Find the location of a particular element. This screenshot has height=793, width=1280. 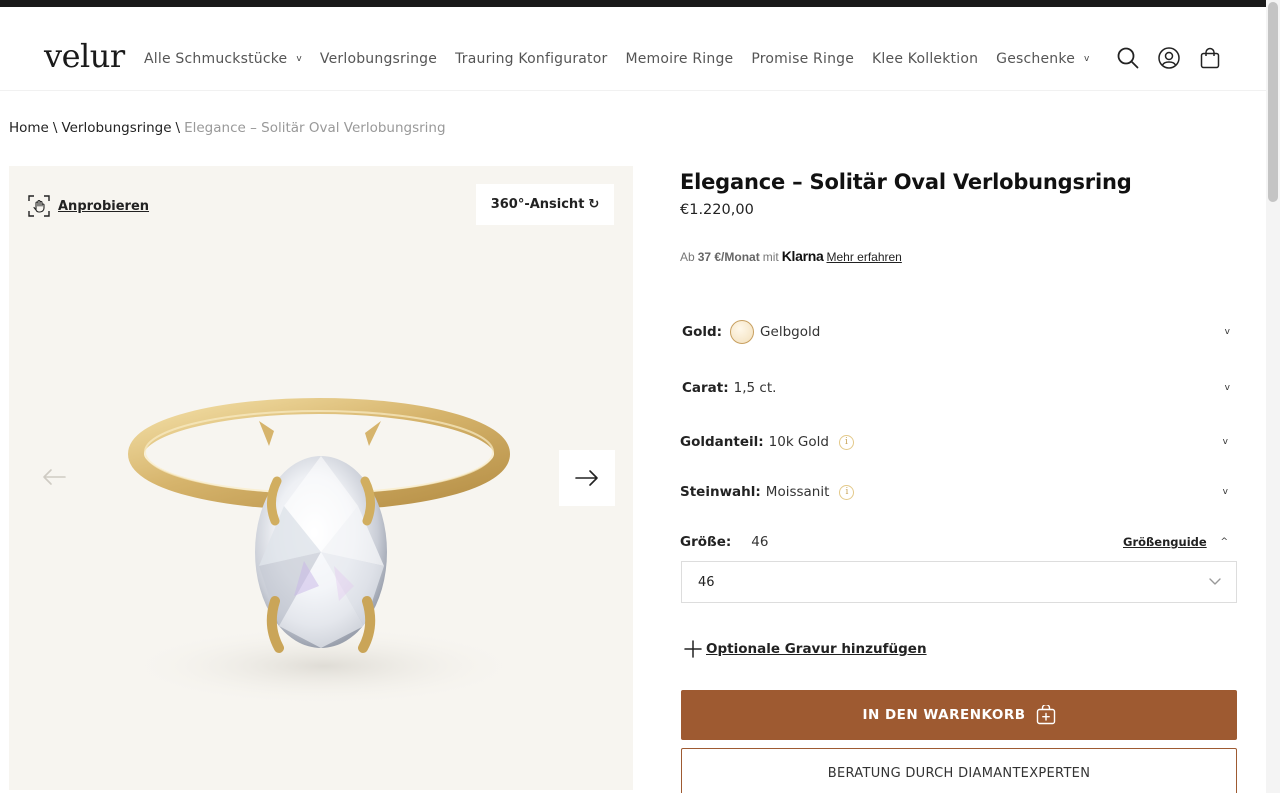

breadcrumb-home: Home is located at coordinates (29, 128).